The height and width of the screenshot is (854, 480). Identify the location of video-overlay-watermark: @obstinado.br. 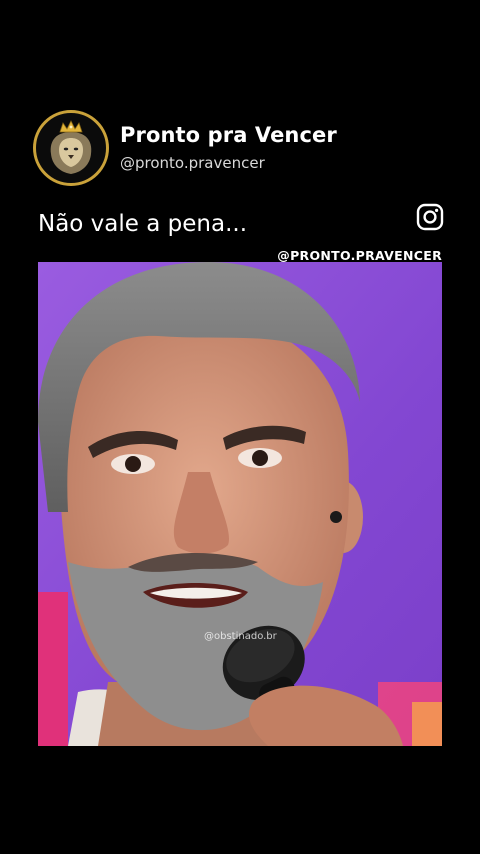
(240, 636).